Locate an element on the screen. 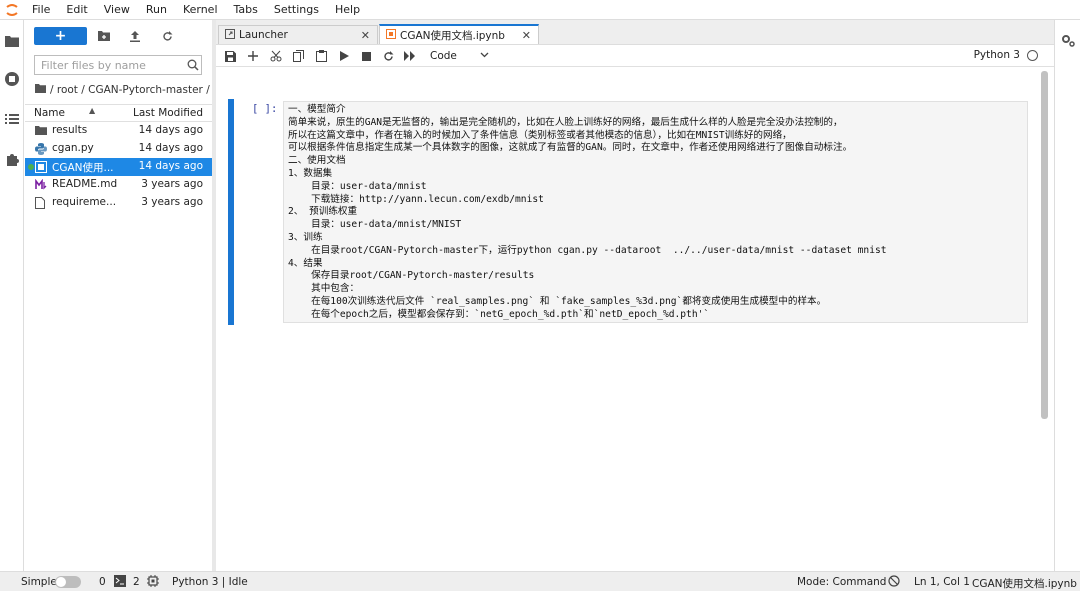 This screenshot has height=591, width=1080. copy-icon is located at coordinates (298, 56).